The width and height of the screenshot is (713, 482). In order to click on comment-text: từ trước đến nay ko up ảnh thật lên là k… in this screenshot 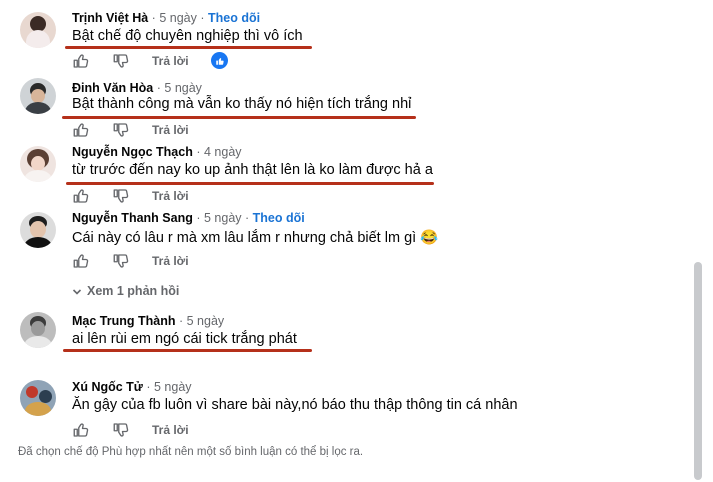, I will do `click(252, 170)`.